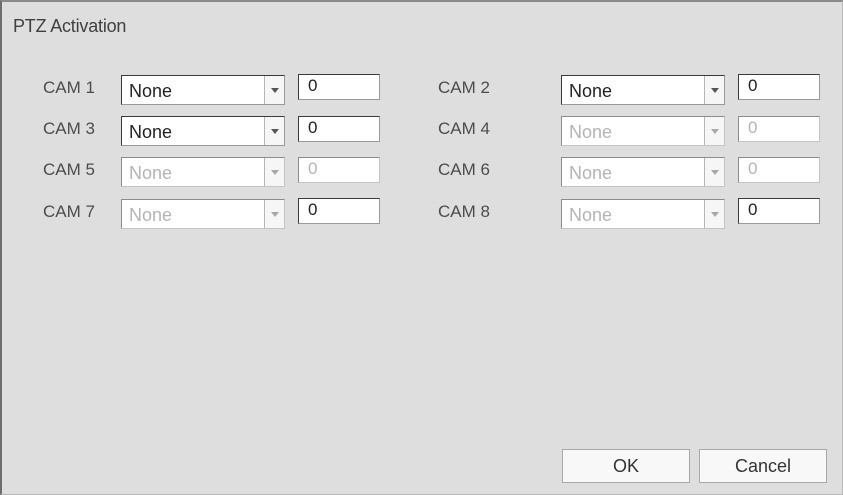  Describe the element at coordinates (203, 214) in the screenshot. I see `cam-7-type-select: None` at that location.